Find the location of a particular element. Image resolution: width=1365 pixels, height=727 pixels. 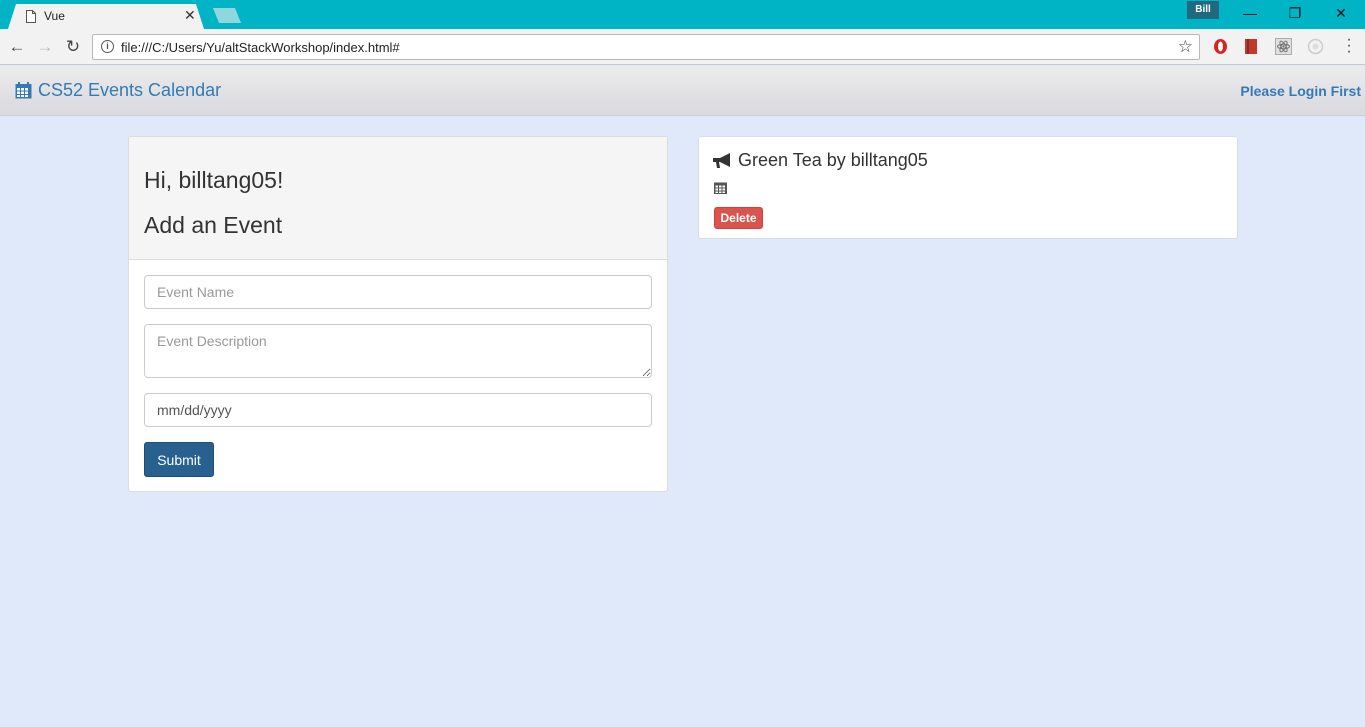

calendar-icon is located at coordinates (23, 90).